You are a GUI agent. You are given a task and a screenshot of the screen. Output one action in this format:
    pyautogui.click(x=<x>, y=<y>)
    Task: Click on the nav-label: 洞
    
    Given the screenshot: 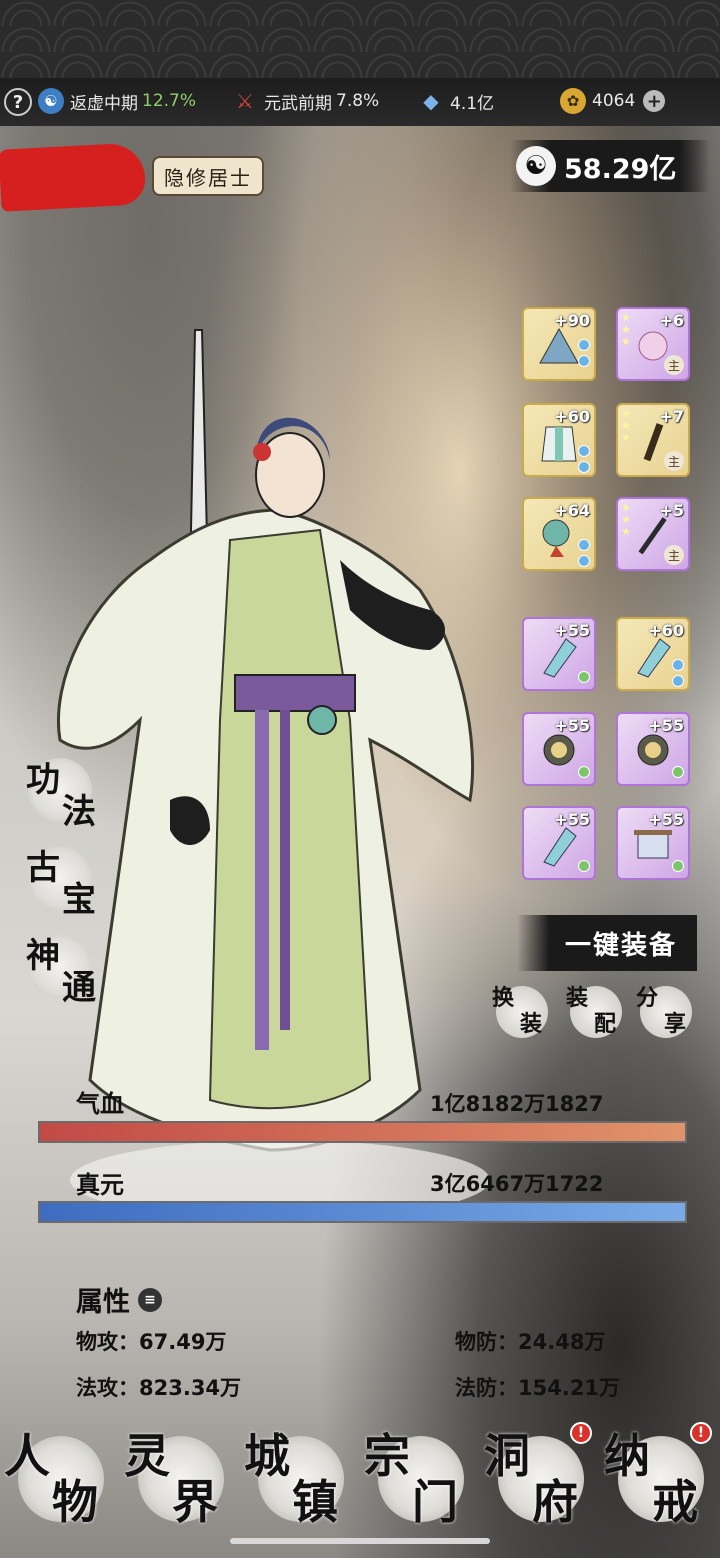 What is the action you would take?
    pyautogui.click(x=507, y=1456)
    